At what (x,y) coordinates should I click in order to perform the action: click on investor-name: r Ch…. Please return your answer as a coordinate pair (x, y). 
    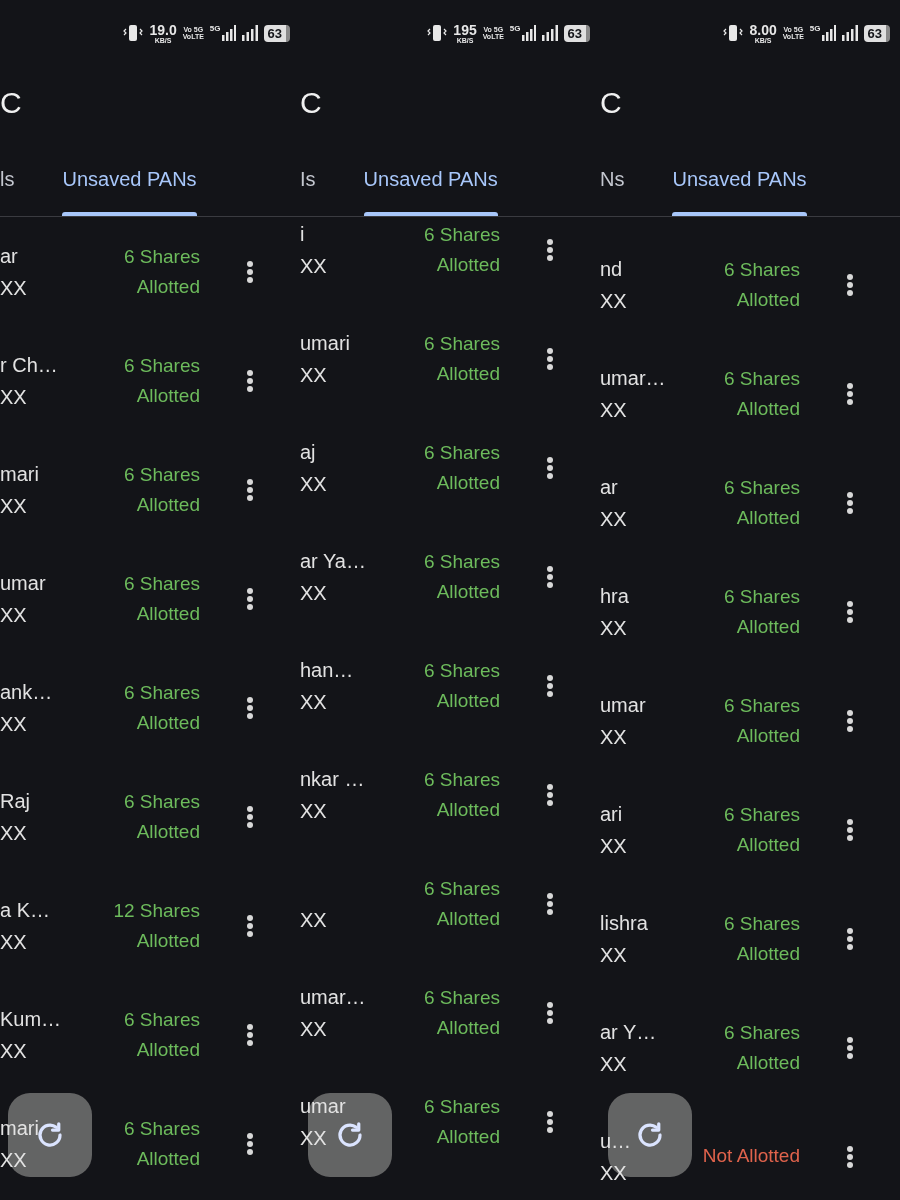
    Looking at the image, I should click on (29, 365).